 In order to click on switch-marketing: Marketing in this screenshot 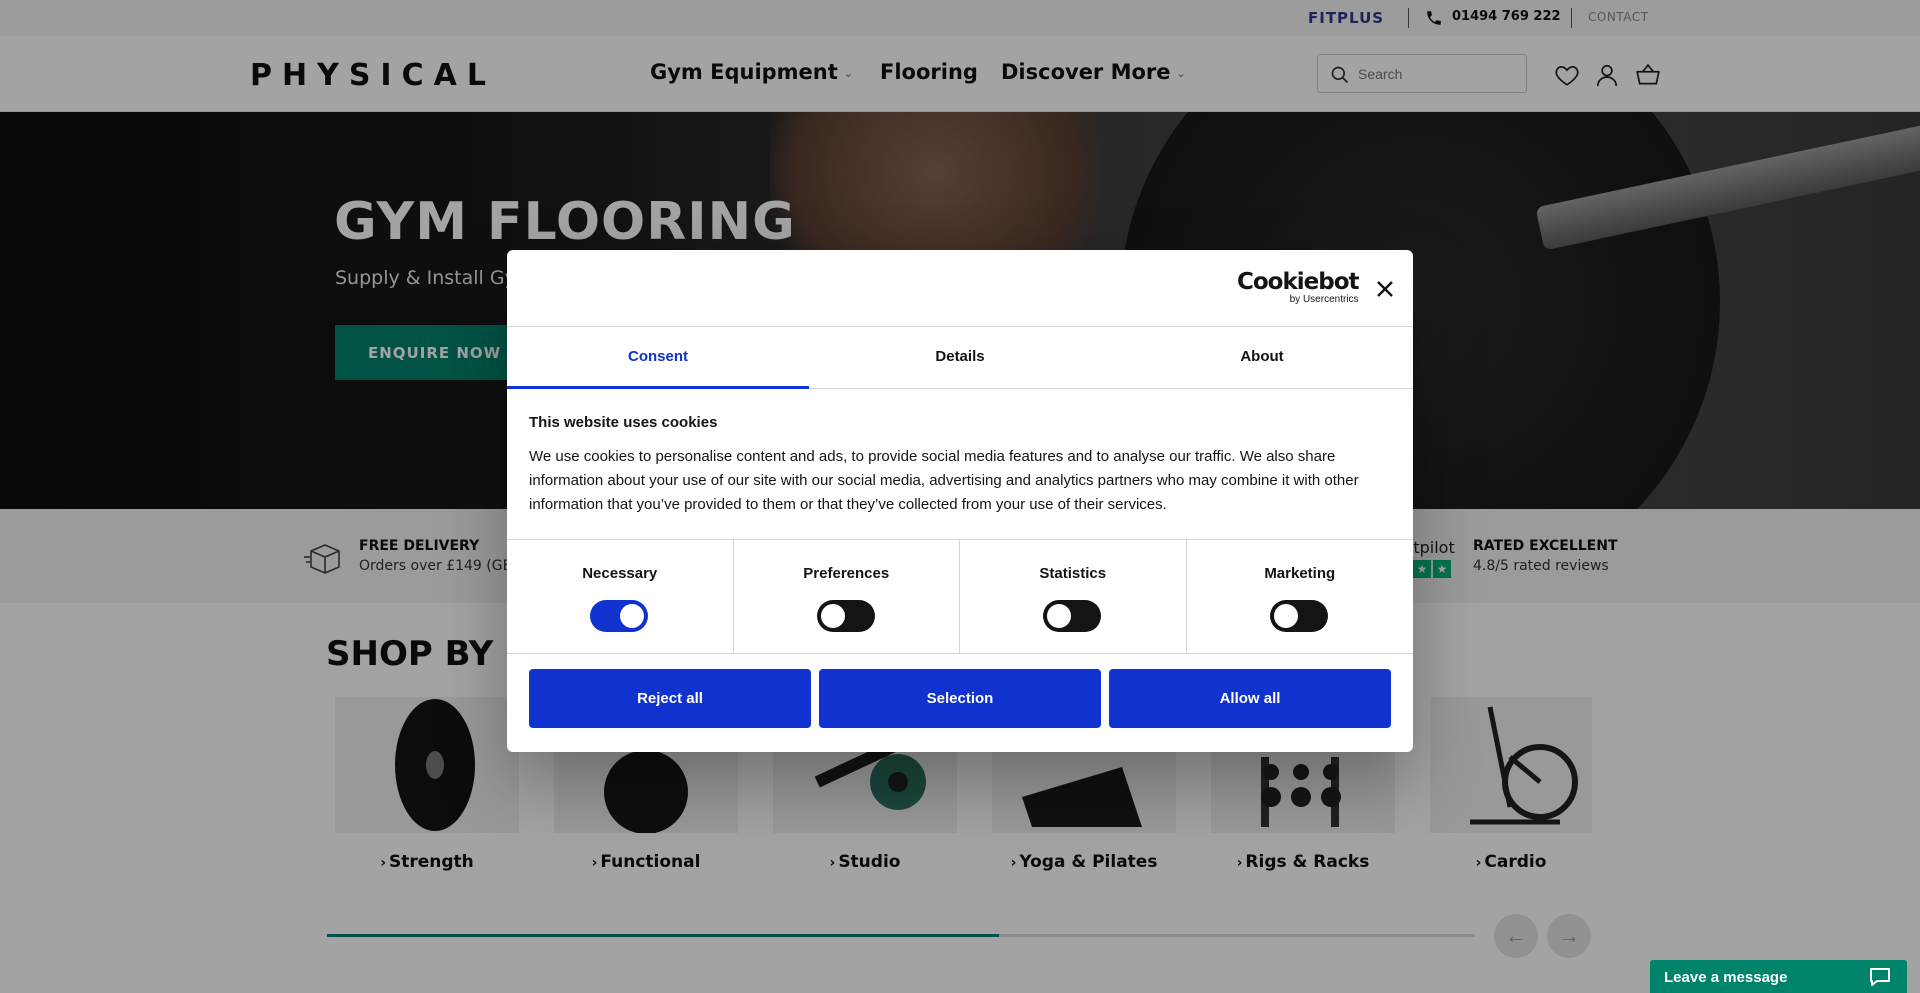, I will do `click(1300, 596)`.